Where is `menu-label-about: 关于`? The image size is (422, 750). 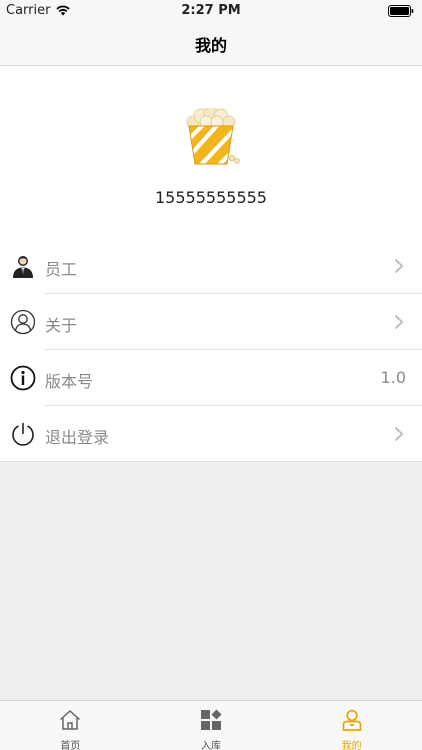
menu-label-about: 关于 is located at coordinates (61, 325).